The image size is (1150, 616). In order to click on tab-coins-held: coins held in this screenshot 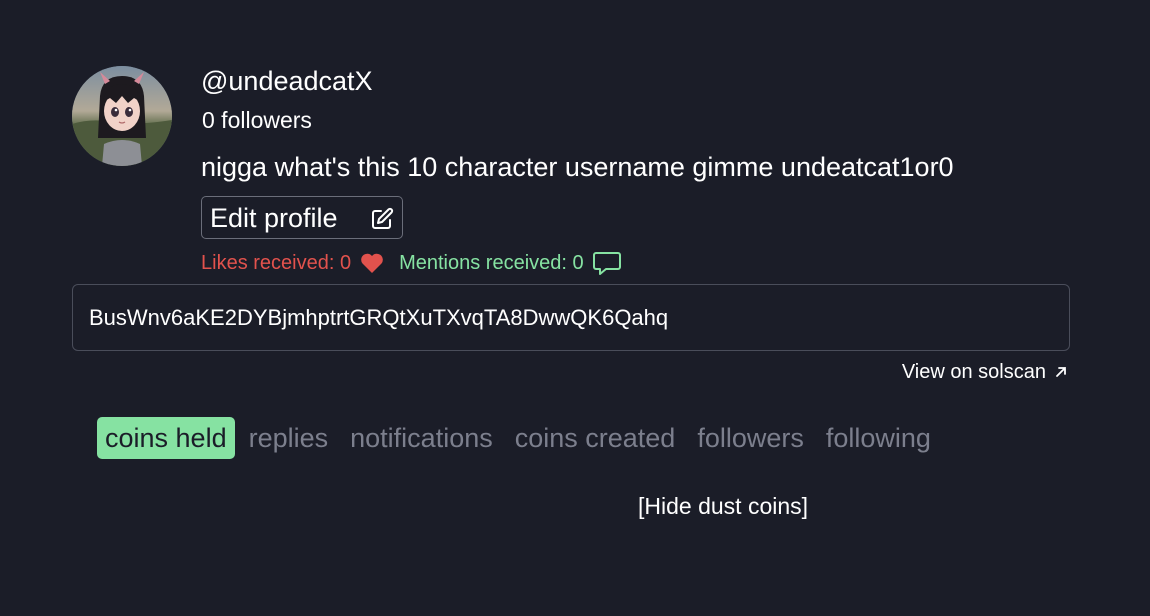, I will do `click(166, 438)`.